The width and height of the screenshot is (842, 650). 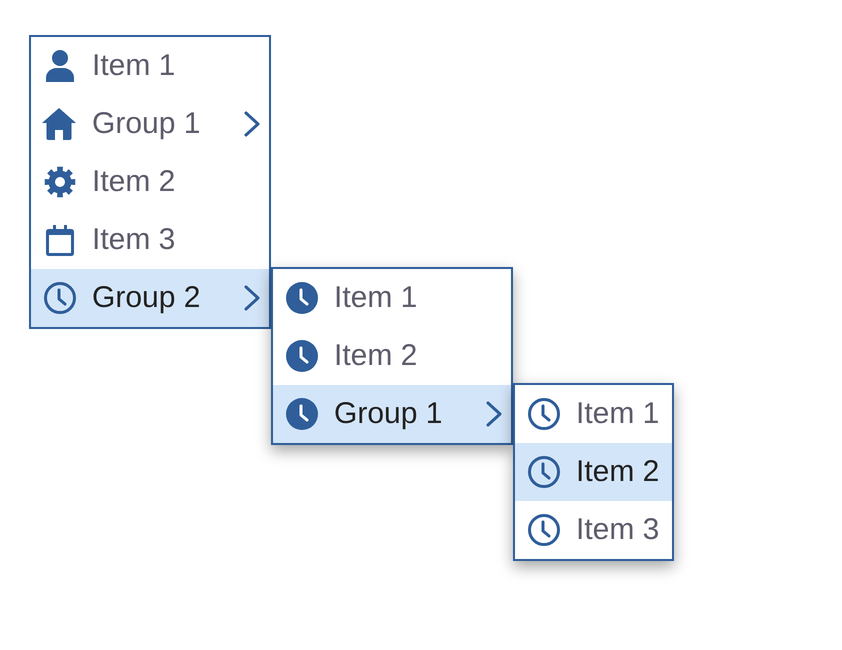 What do you see at coordinates (150, 298) in the screenshot?
I see `submenu-item: Group 2` at bounding box center [150, 298].